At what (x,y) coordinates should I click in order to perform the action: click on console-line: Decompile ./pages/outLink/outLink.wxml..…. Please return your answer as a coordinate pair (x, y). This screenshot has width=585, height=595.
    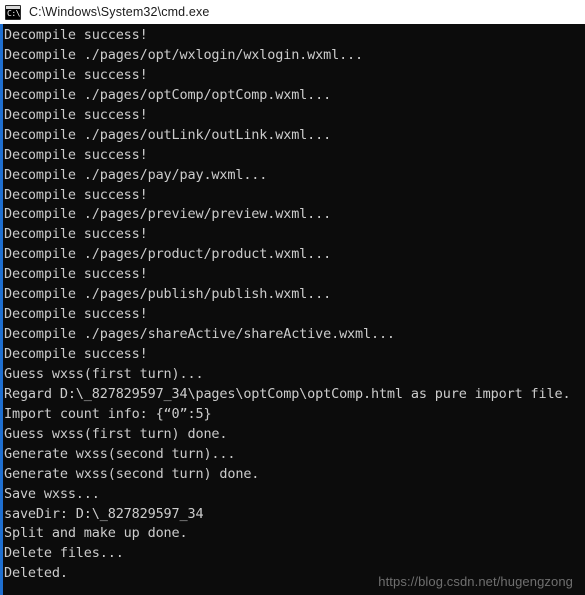
    Looking at the image, I should click on (168, 134).